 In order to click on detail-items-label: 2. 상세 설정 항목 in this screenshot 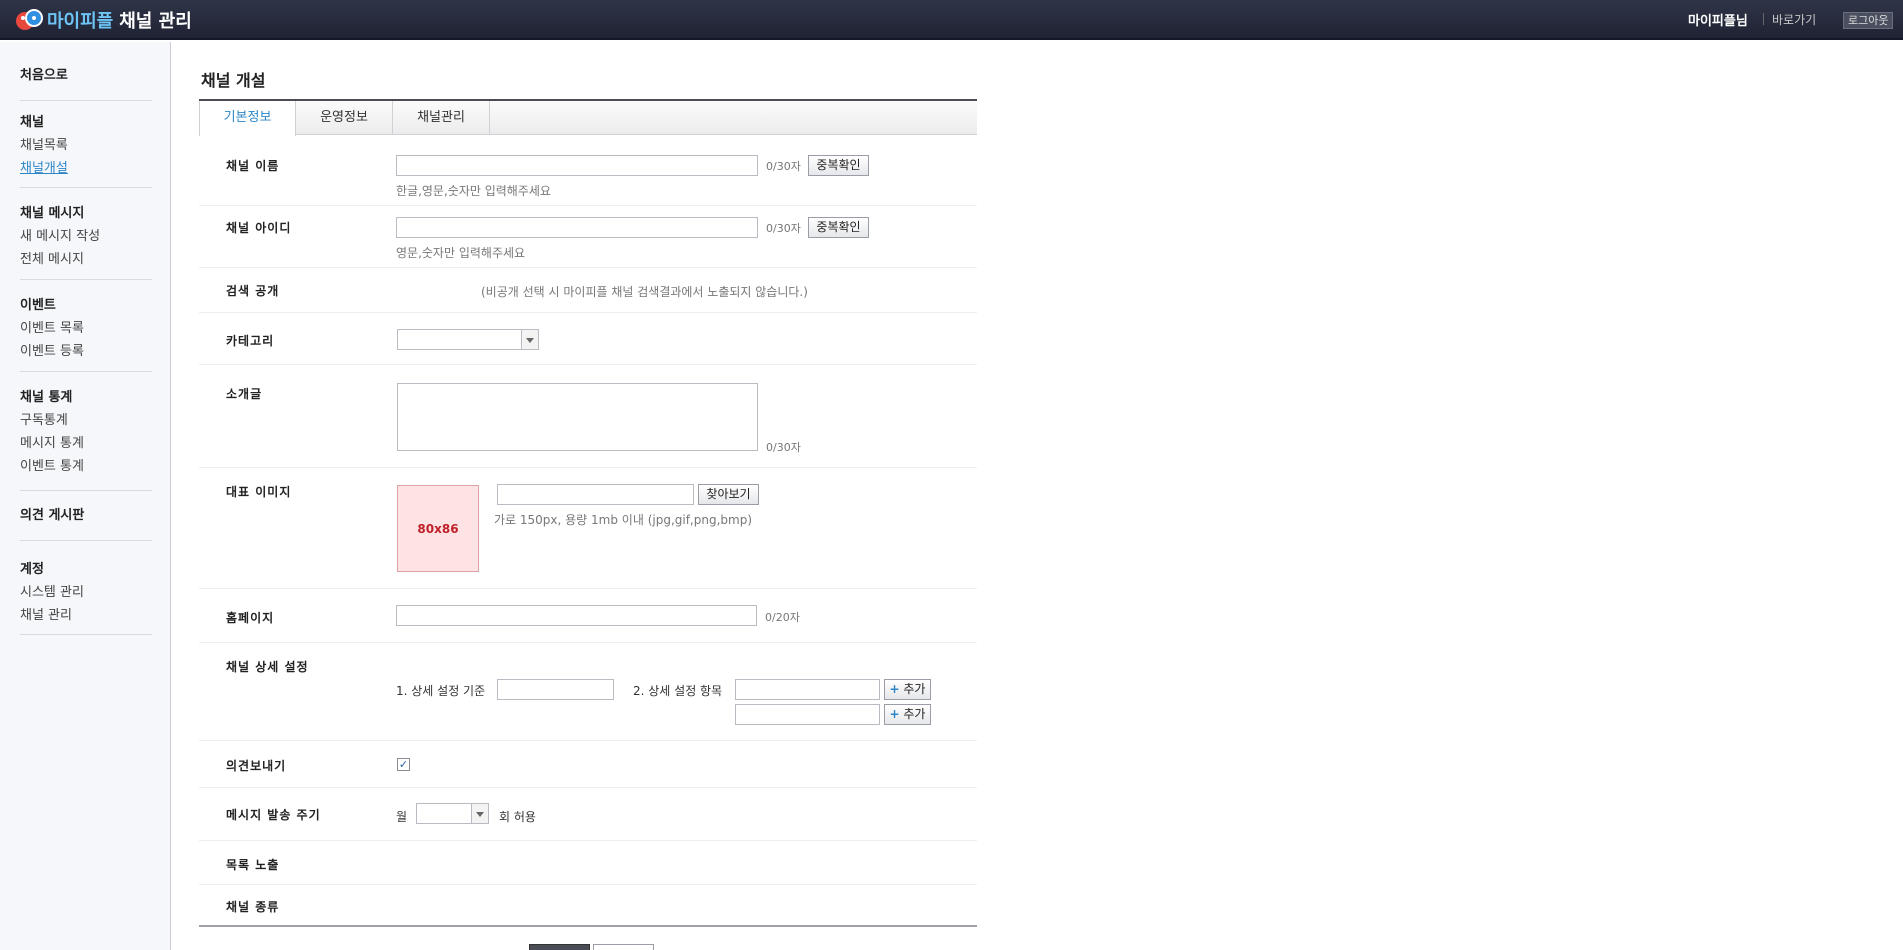, I will do `click(678, 691)`.